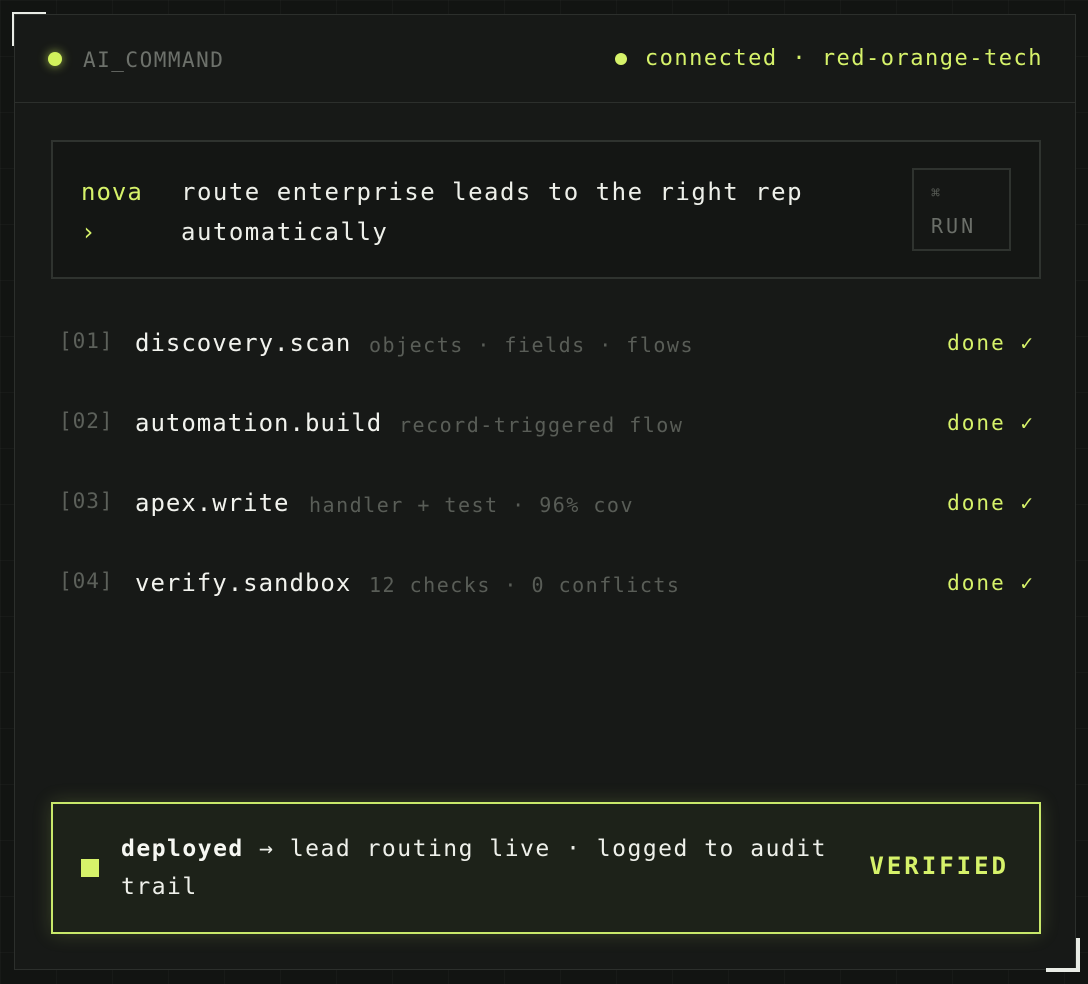 The width and height of the screenshot is (1088, 984). I want to click on deploy-label: deployed, so click(182, 849).